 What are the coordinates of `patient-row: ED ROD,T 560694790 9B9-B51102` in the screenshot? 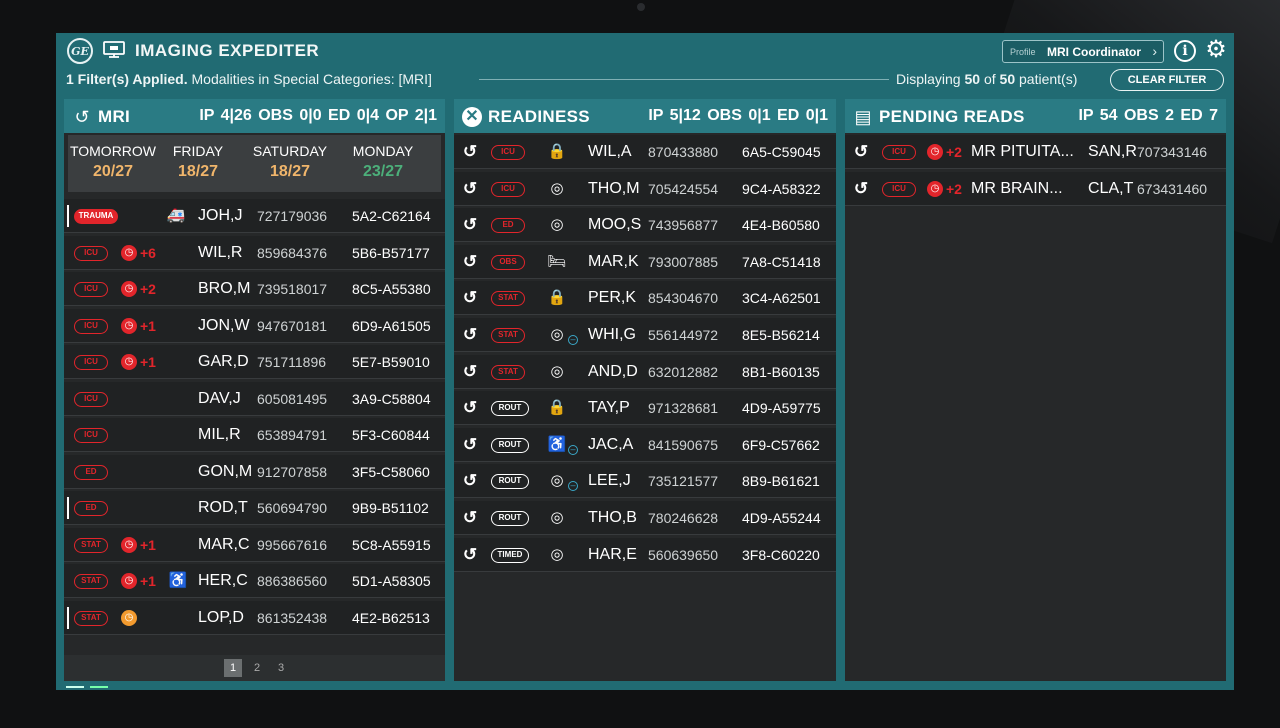 It's located at (254, 508).